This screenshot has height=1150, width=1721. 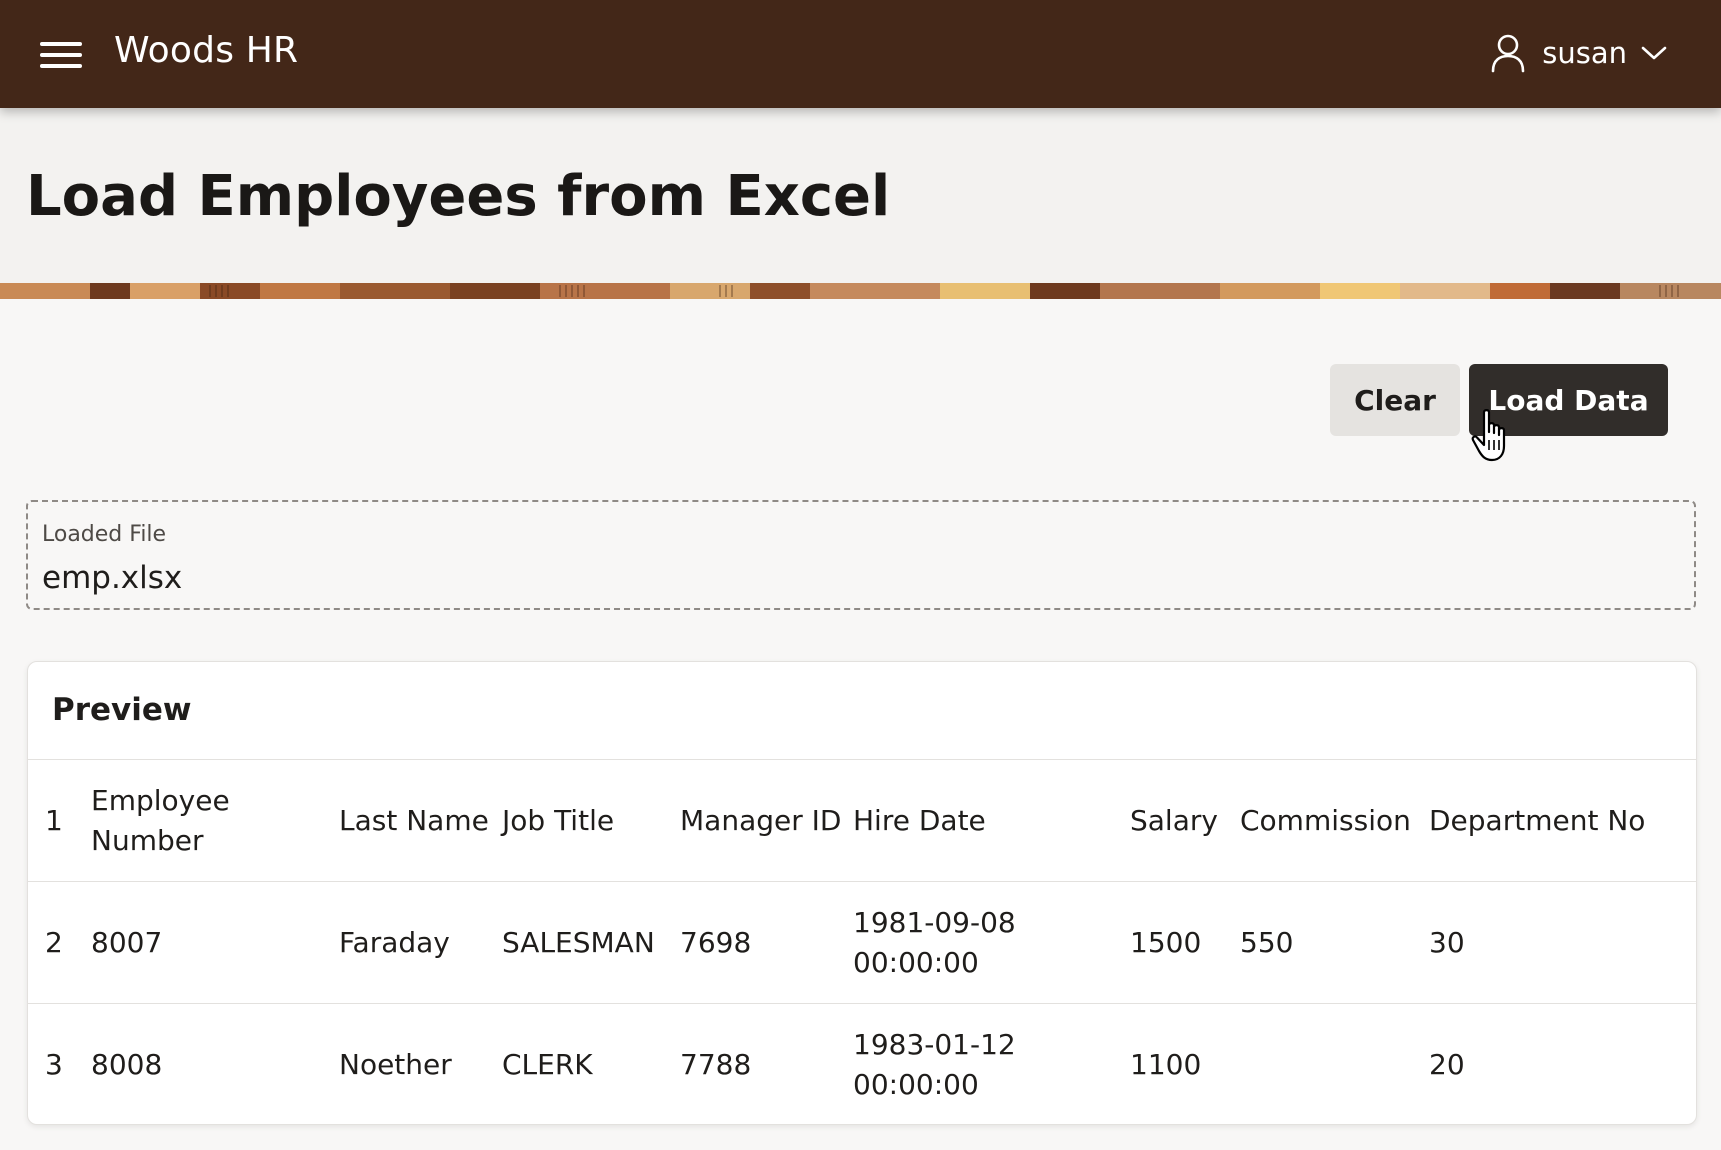 What do you see at coordinates (716, 1064) in the screenshot?
I see `cell-manager-id: 7788` at bounding box center [716, 1064].